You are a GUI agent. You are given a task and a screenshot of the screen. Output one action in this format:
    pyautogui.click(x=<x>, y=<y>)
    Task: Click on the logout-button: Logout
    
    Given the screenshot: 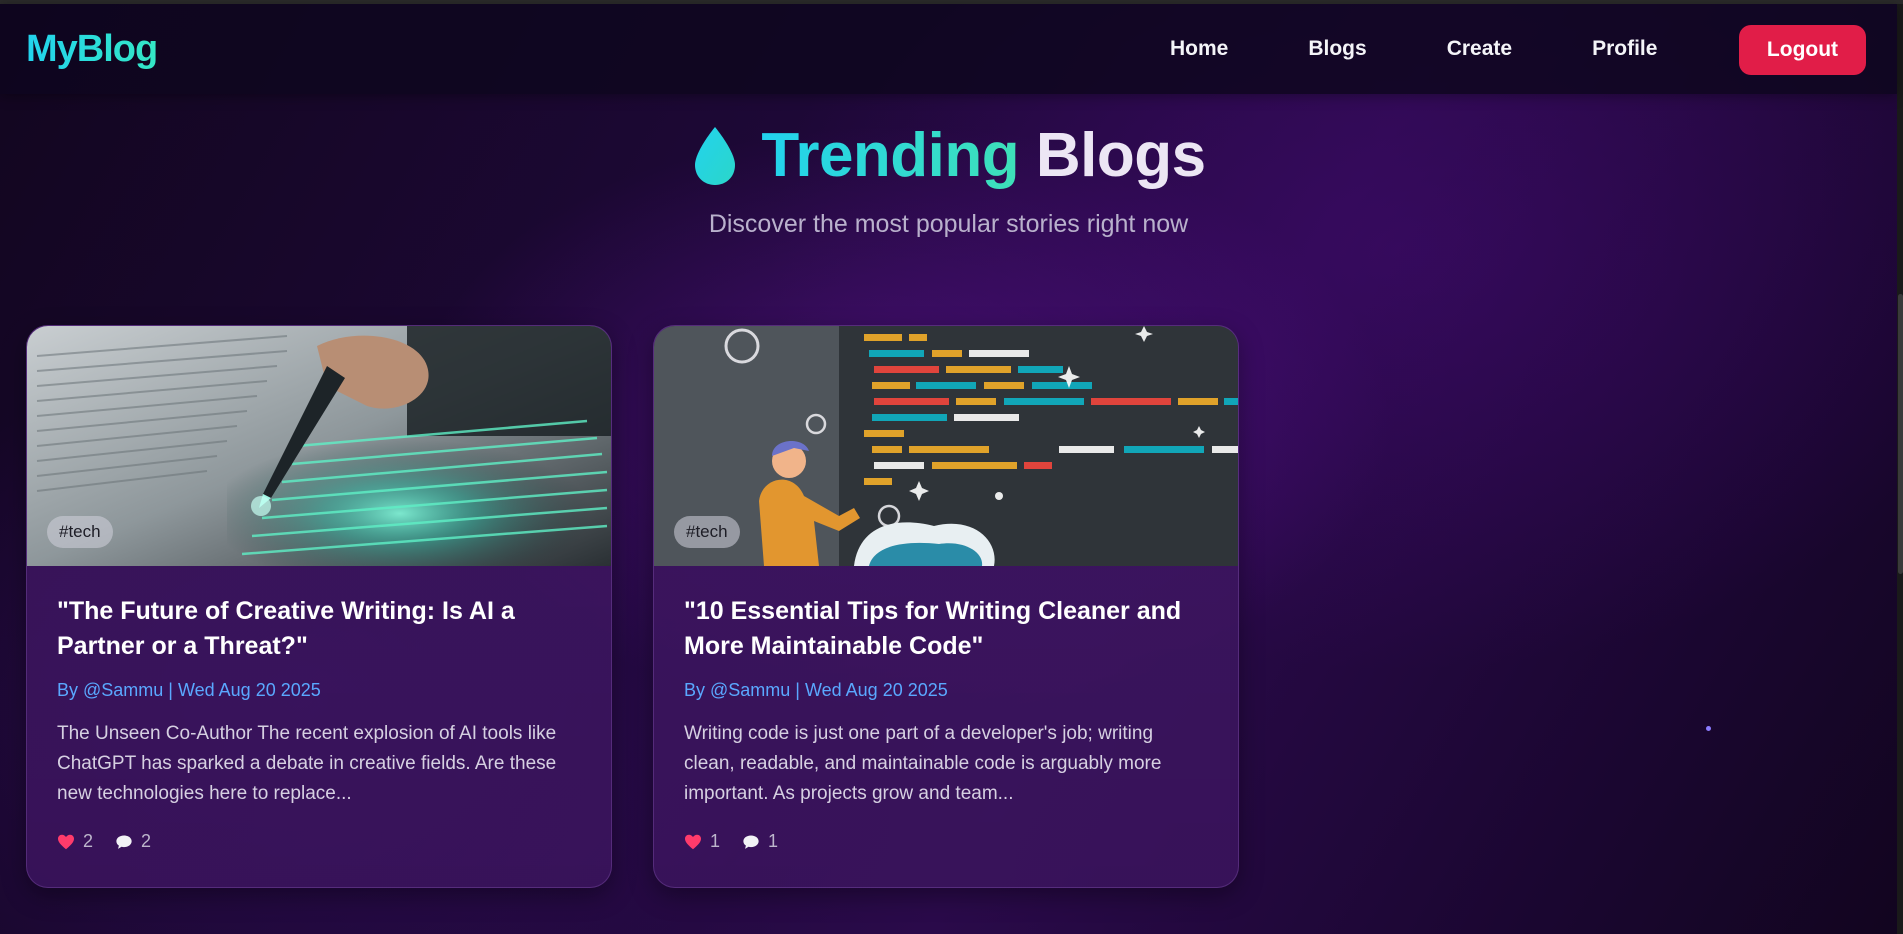 What is the action you would take?
    pyautogui.click(x=1802, y=50)
    